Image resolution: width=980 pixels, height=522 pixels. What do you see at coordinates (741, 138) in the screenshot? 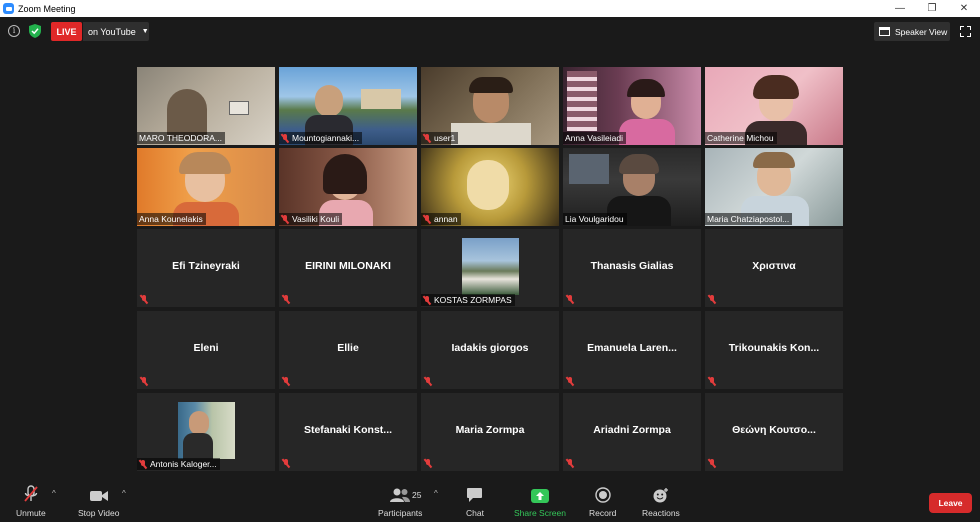
I see `participant-name-tag: Catherine Michou` at bounding box center [741, 138].